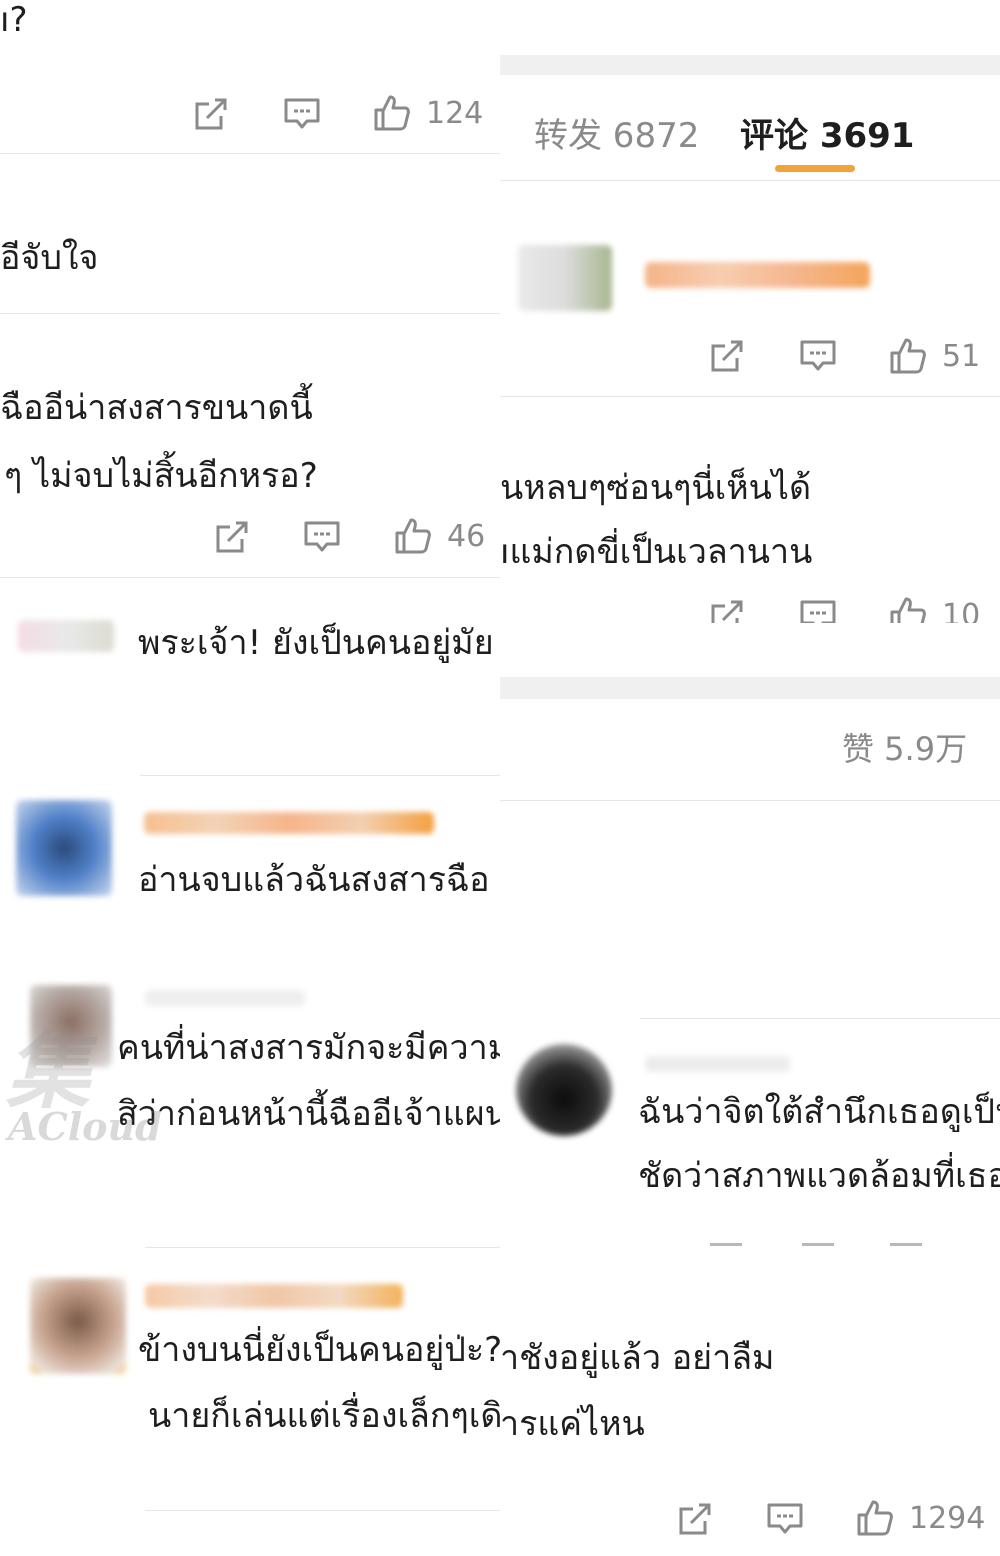 The width and height of the screenshot is (1000, 1556). I want to click on tab-reposts: 转发 6872, so click(616, 132).